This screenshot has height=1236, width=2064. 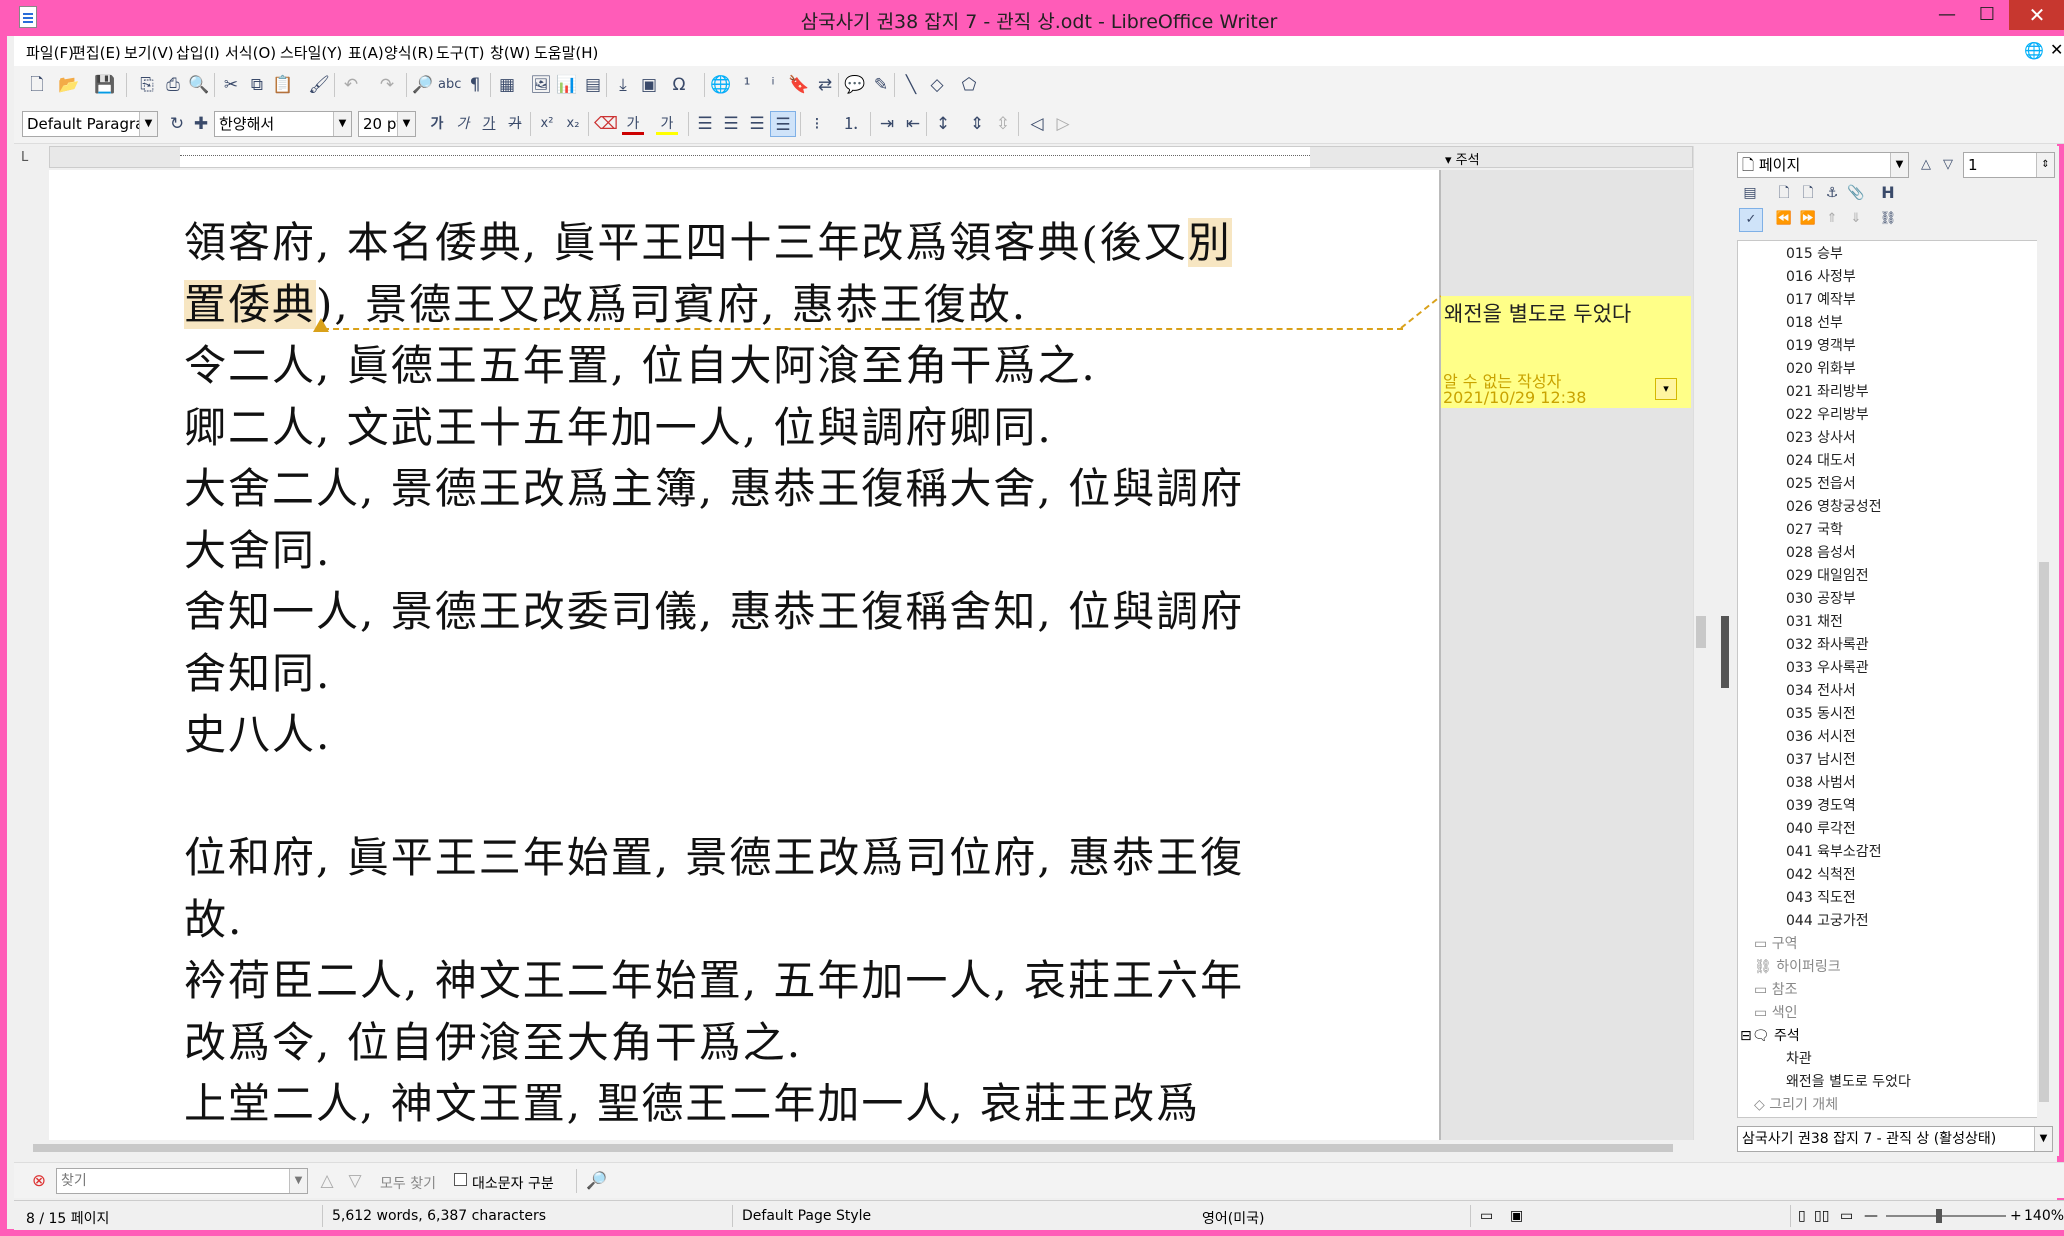 I want to click on tree-item: 017 예작부, so click(x=1821, y=299).